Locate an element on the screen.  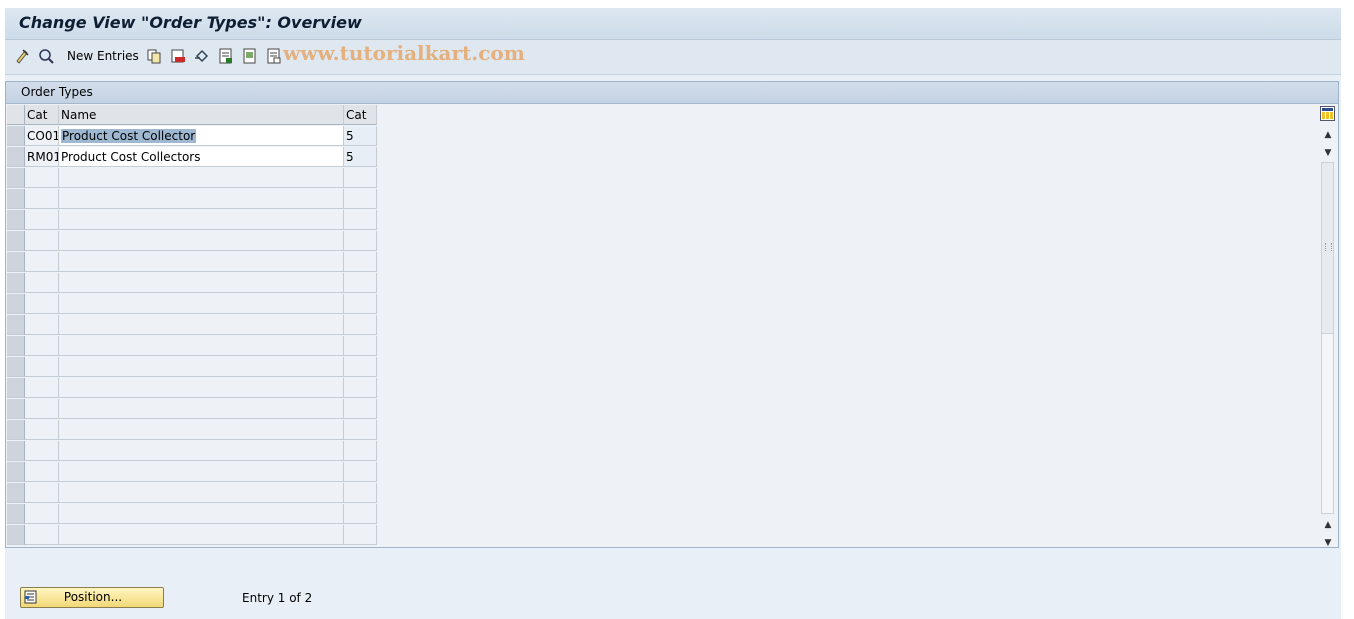
vertical-scrollbar: ▲ ▼ ▲ ▼ is located at coordinates (1328, 326).